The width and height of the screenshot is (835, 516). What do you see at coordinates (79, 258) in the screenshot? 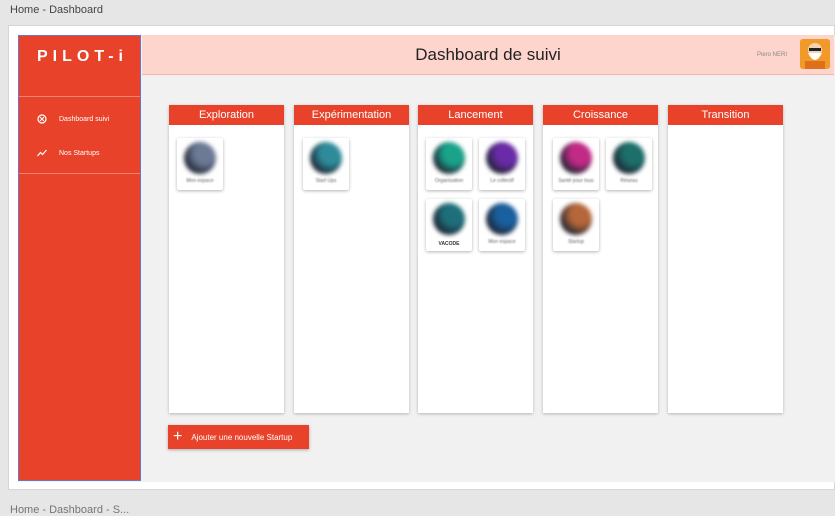
I see `sidebar: PILOT-i Dashboard suivi Nos Startups` at bounding box center [79, 258].